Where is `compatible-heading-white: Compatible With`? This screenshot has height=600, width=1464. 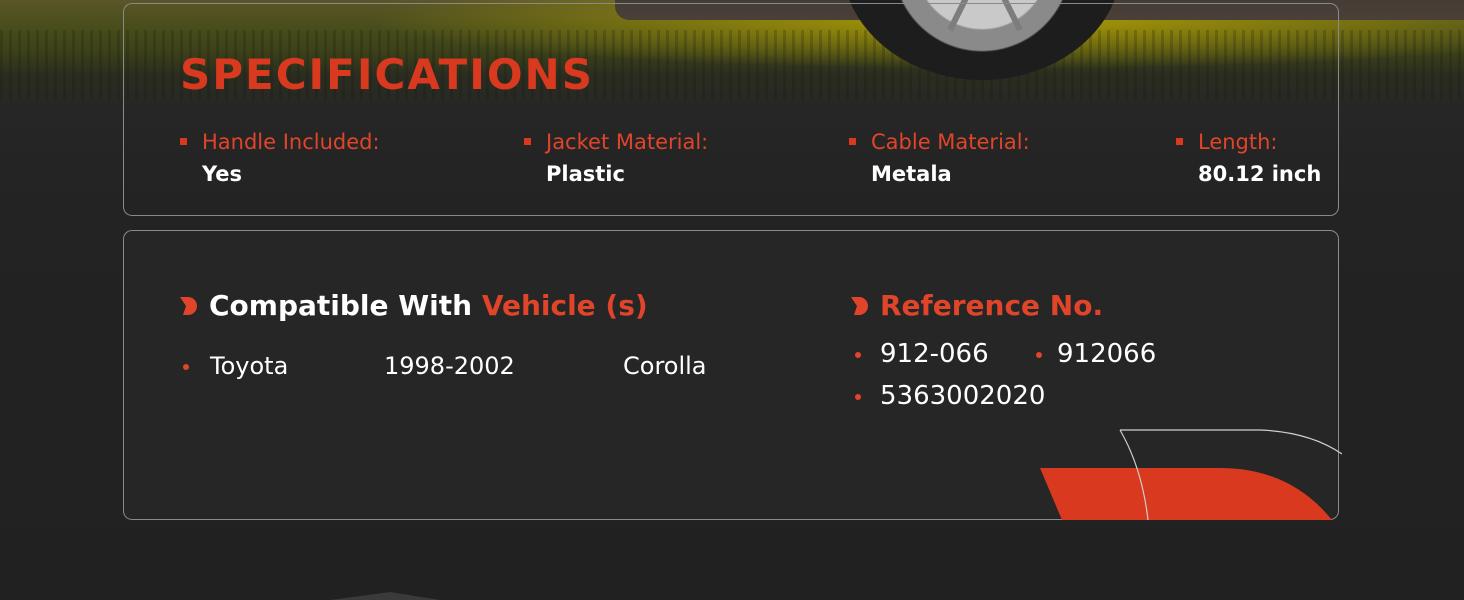 compatible-heading-white: Compatible With is located at coordinates (341, 305).